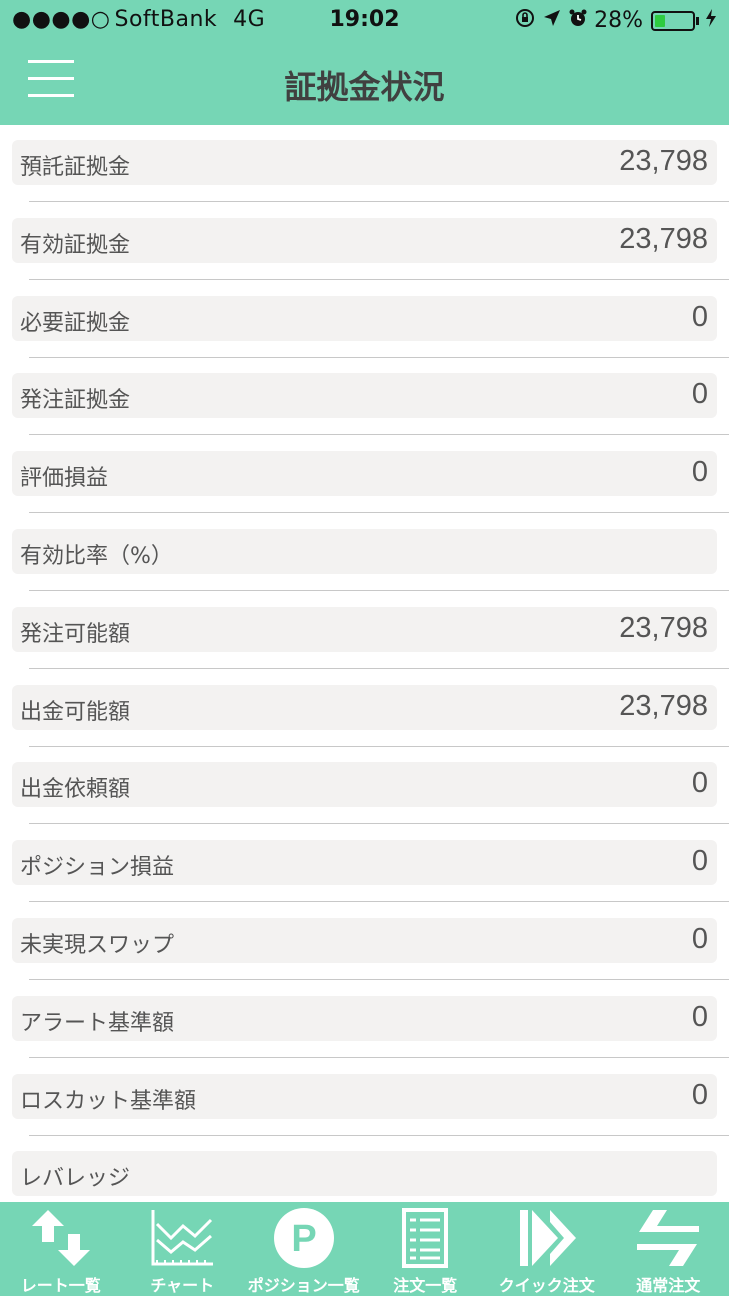  I want to click on list-item: 有効証拠金 23,798, so click(364, 240).